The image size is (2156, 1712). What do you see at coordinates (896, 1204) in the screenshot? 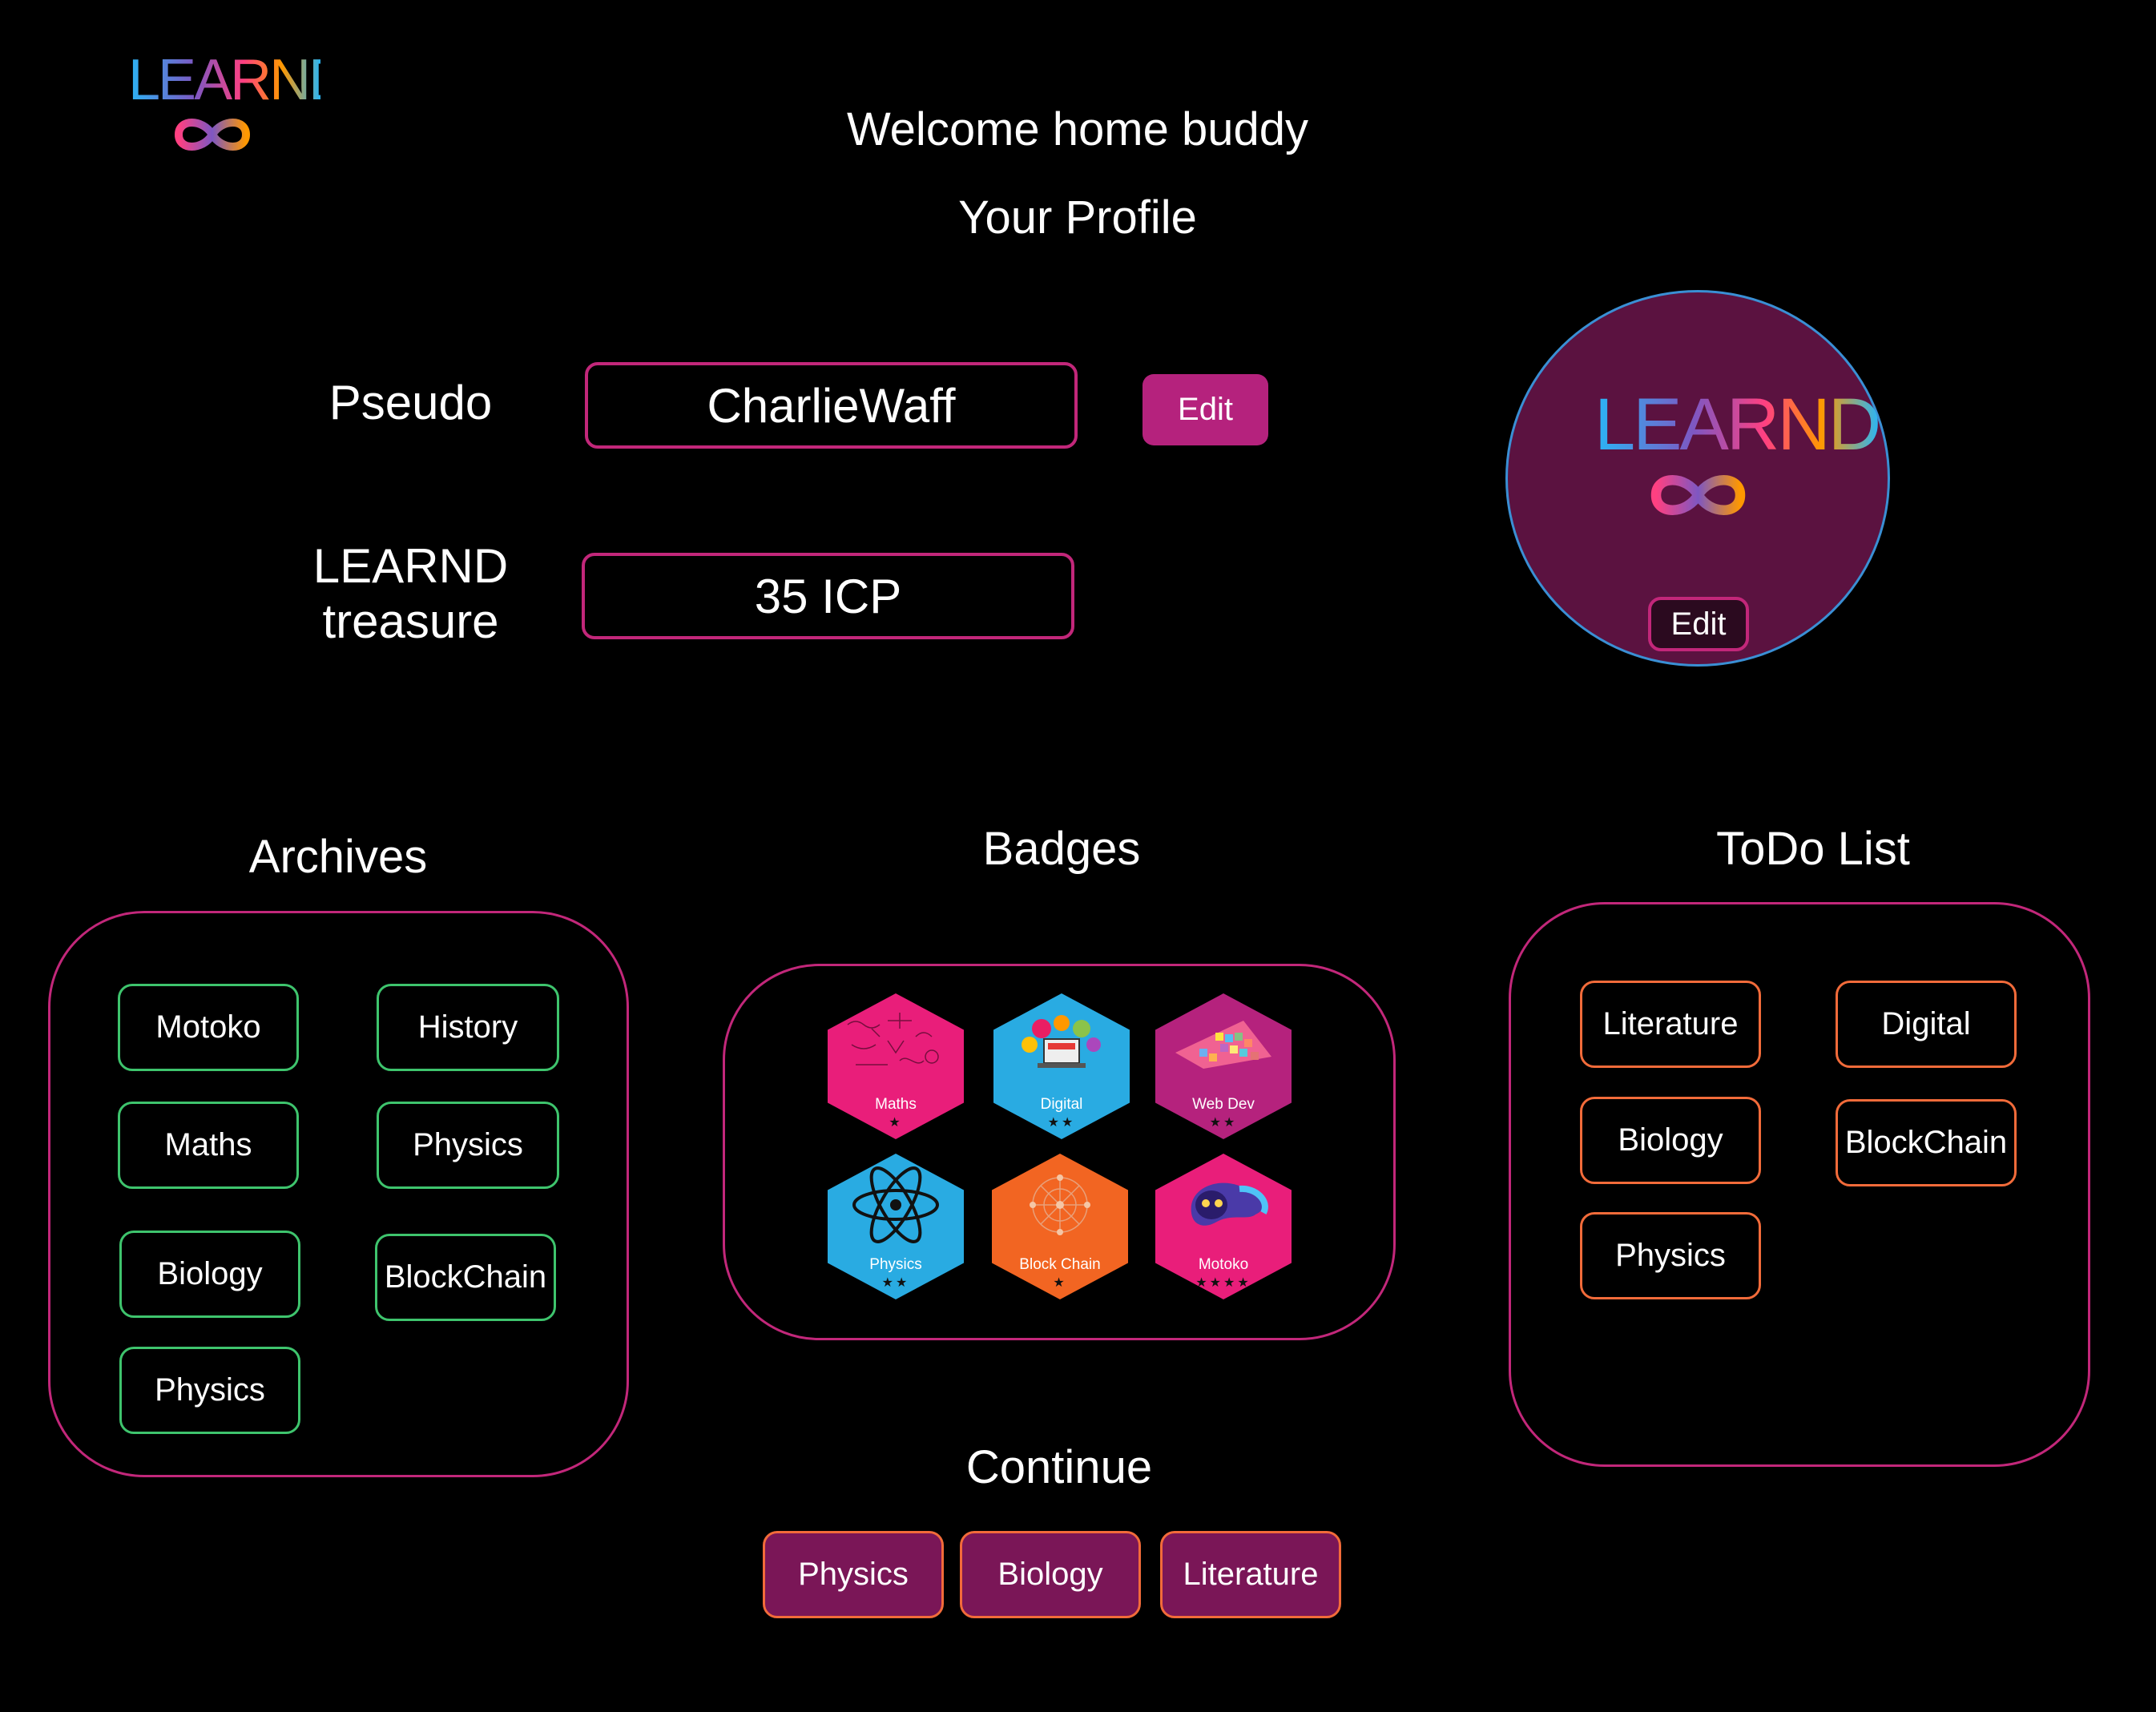
I see `atom-icon` at bounding box center [896, 1204].